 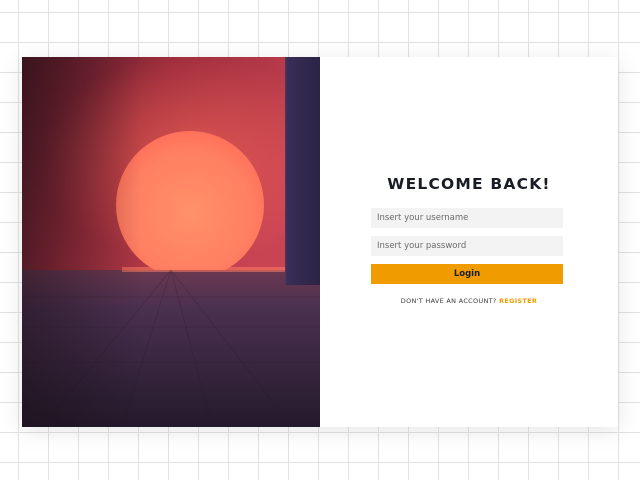 I want to click on register-prompt: DON'T HAVE AN ACCOUNT? REGISTER, so click(x=469, y=301).